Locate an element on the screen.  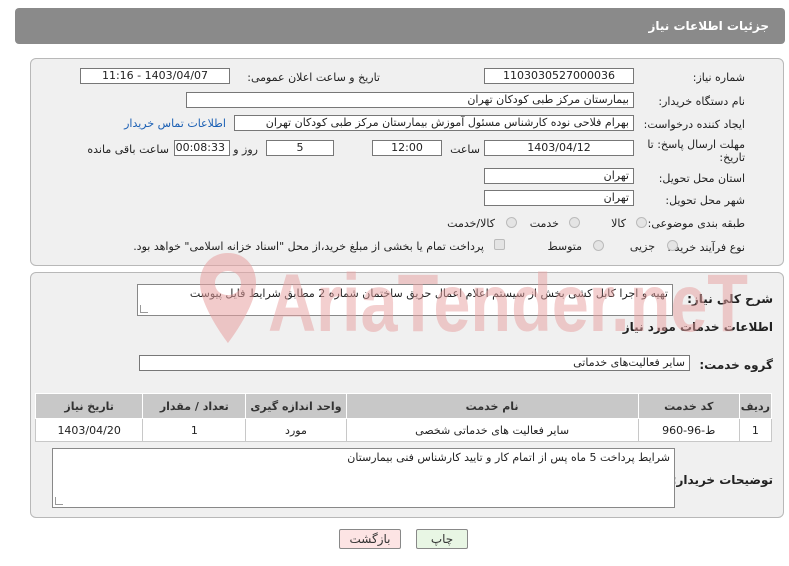
contact-info-link: اطلاعات تماس خریدار is located at coordinates (175, 123).